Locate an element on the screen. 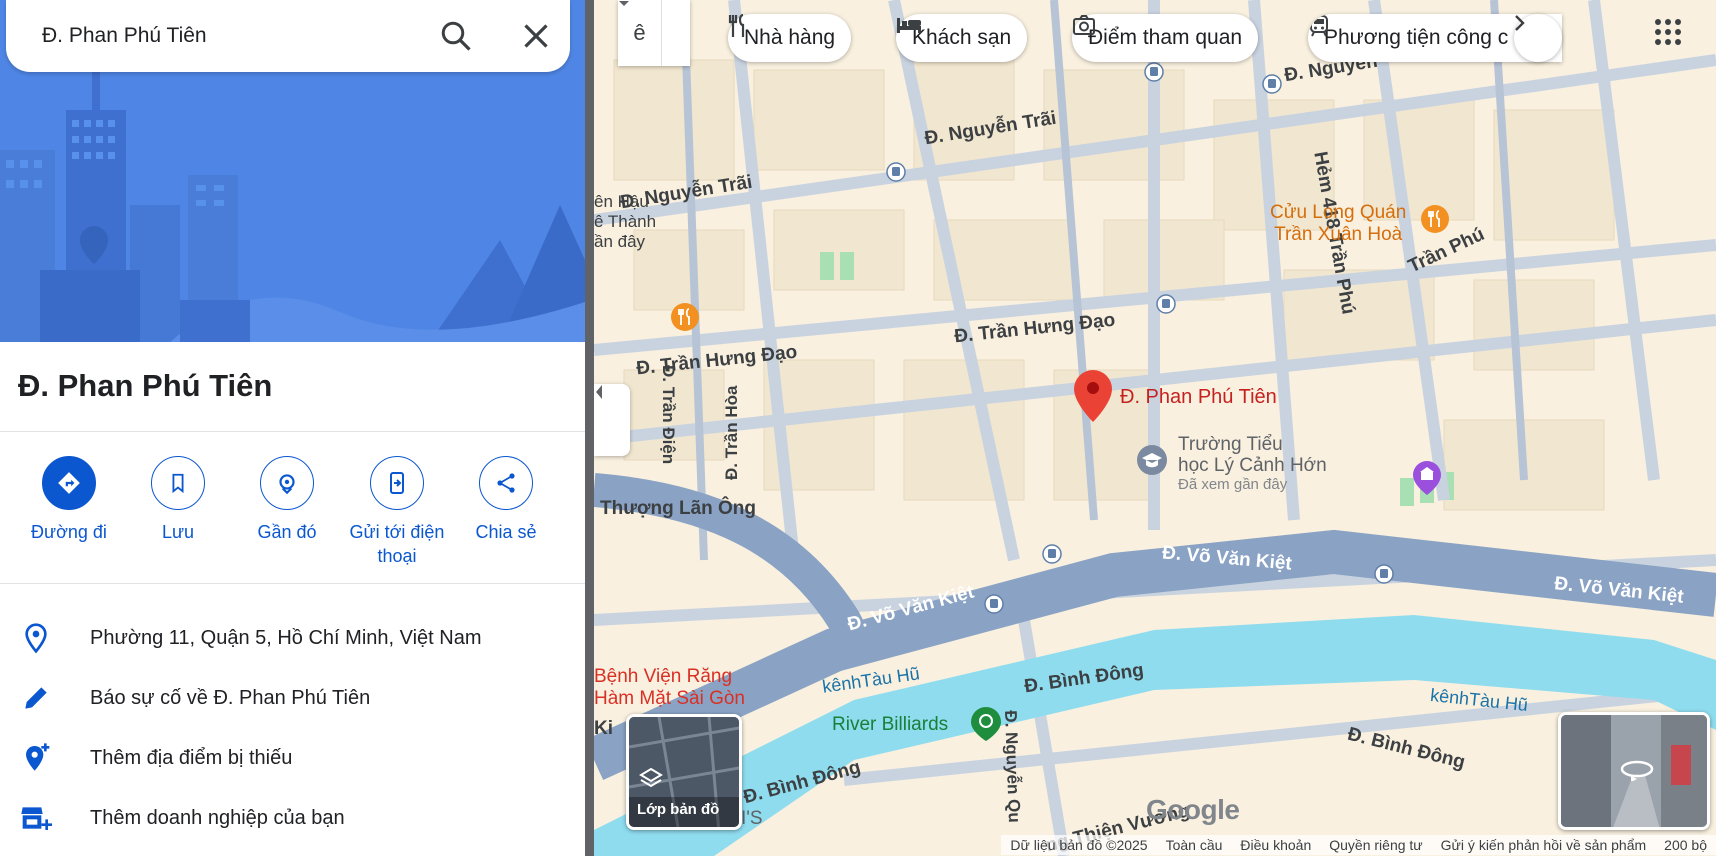 This screenshot has height=856, width=1716. rotate-360-icon is located at coordinates (1637, 770).